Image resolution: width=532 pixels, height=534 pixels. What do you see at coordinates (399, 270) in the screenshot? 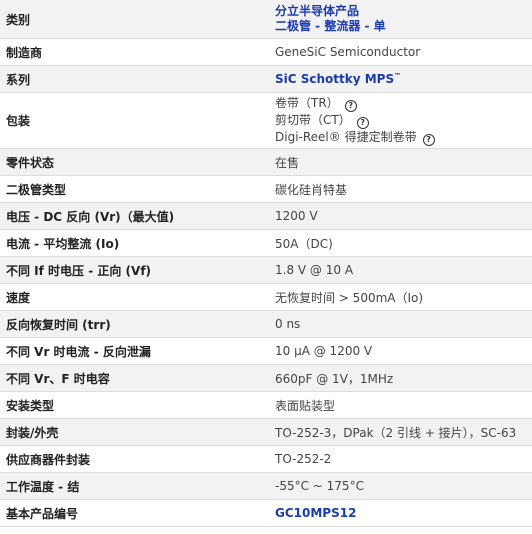
I see `attribute-value: 1.8 V @ 10 A` at bounding box center [399, 270].